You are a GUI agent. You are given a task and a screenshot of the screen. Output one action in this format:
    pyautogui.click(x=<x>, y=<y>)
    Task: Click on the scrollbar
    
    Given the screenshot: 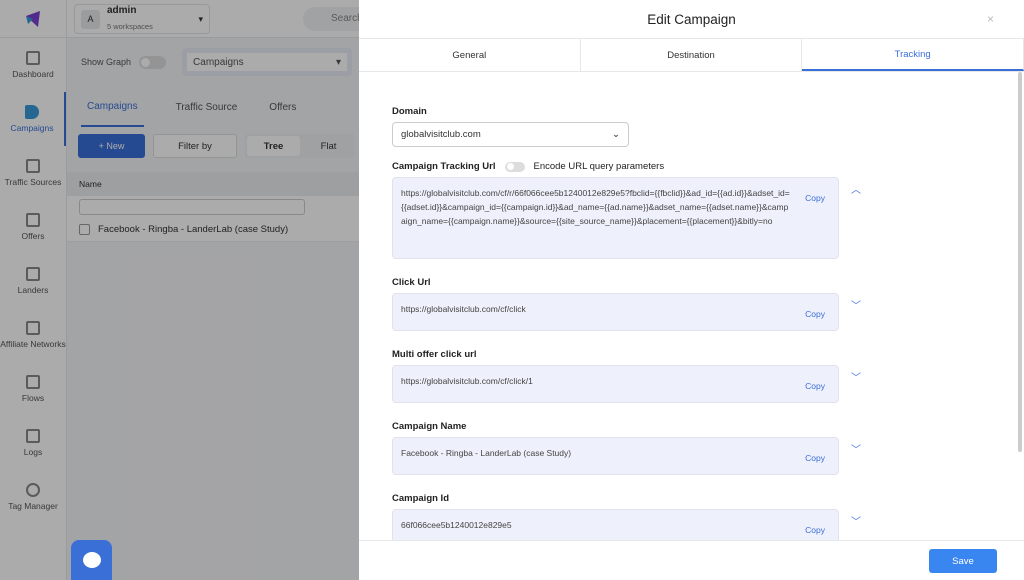 What is the action you would take?
    pyautogui.click(x=1020, y=262)
    